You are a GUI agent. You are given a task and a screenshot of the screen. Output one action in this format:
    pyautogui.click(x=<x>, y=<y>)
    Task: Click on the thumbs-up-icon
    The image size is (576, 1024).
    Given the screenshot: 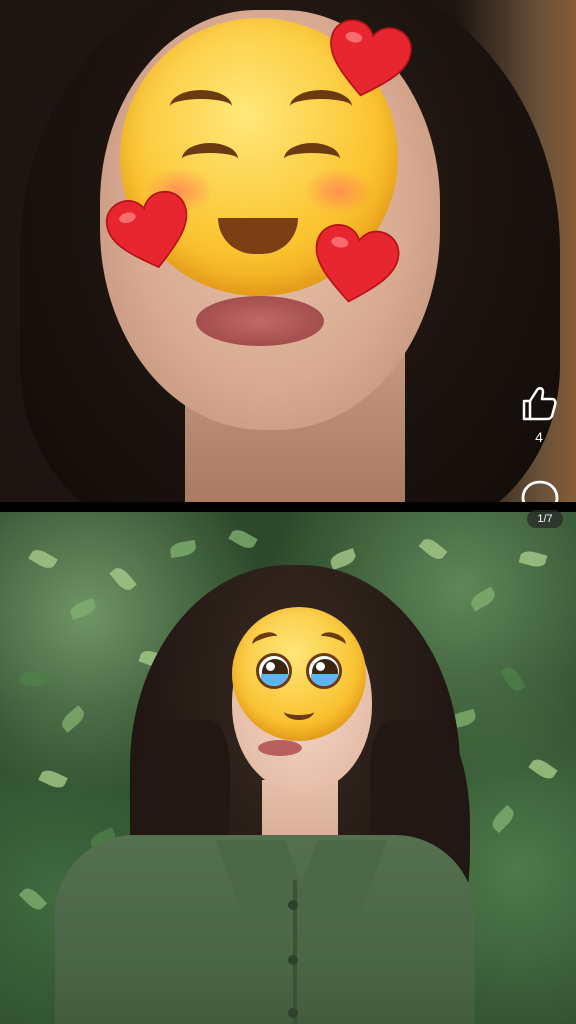 What is the action you would take?
    pyautogui.click(x=539, y=404)
    